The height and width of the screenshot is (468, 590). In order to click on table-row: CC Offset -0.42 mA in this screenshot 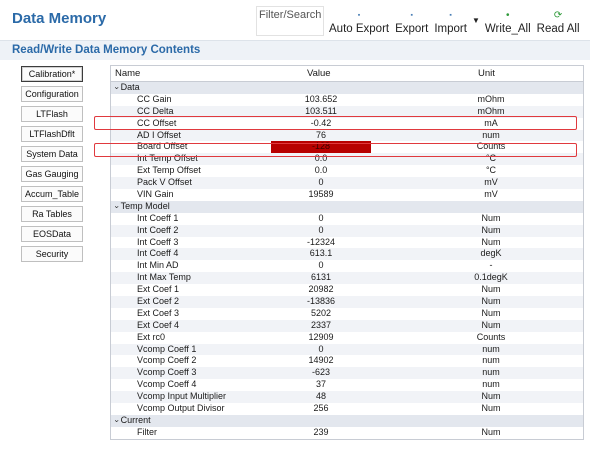, I will do `click(347, 124)`.